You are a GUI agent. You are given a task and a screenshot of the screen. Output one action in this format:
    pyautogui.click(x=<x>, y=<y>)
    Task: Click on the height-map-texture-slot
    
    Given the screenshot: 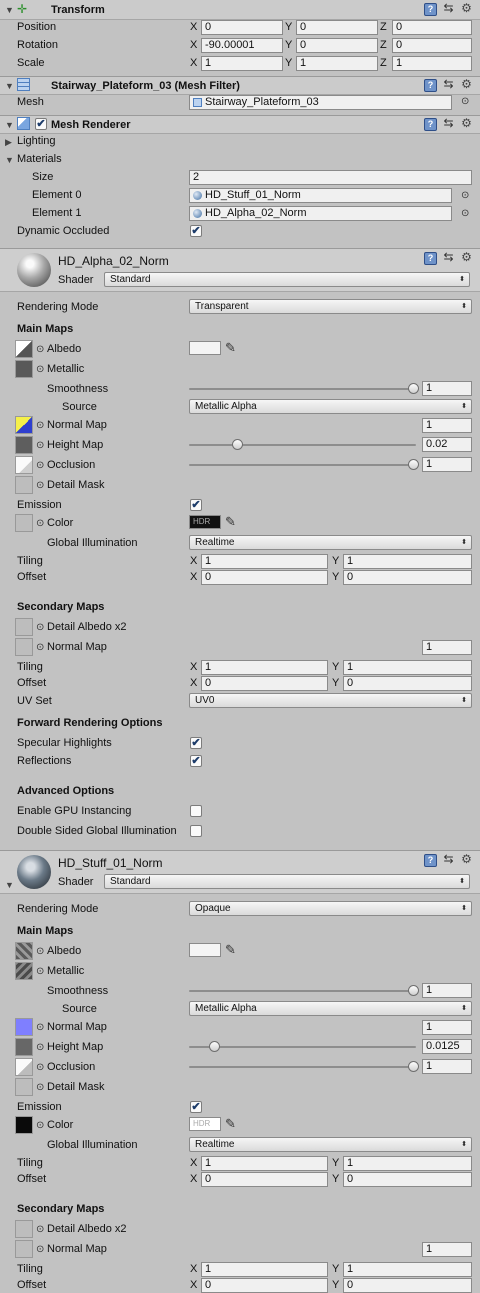 What is the action you would take?
    pyautogui.click(x=24, y=445)
    